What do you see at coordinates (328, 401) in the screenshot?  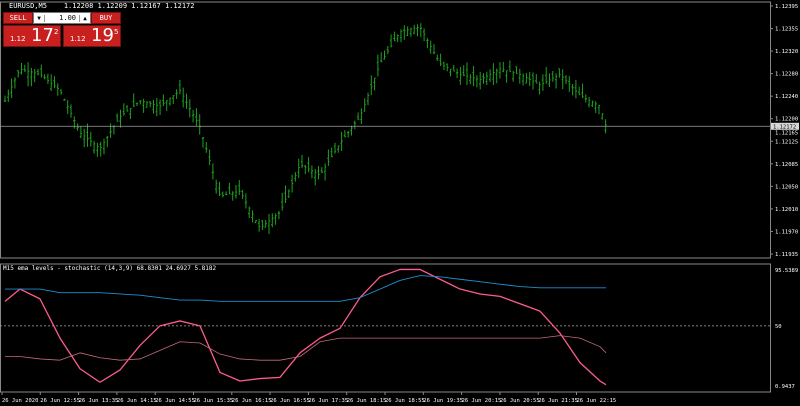 I see `time-tick-label: 26 Jun 17:35` at bounding box center [328, 401].